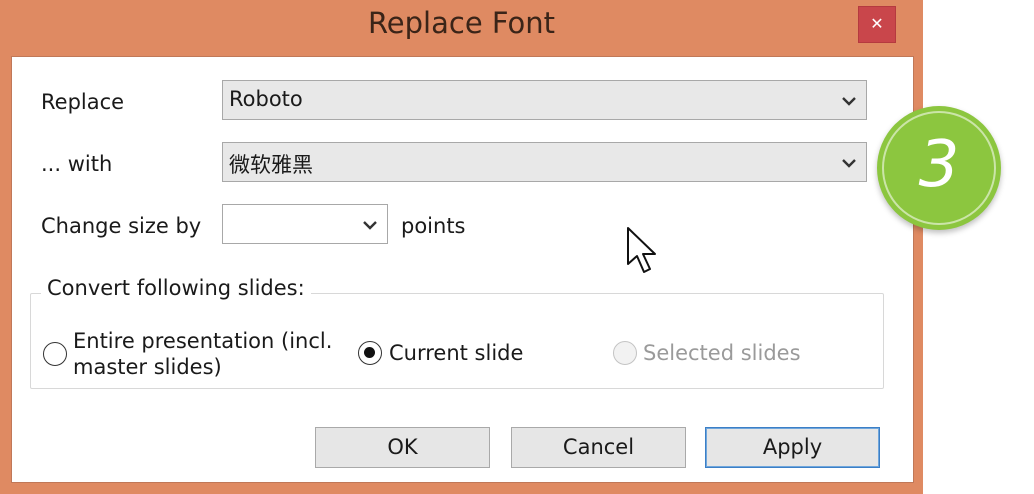  What do you see at coordinates (456, 353) in the screenshot?
I see `current-slide-label: Current slide` at bounding box center [456, 353].